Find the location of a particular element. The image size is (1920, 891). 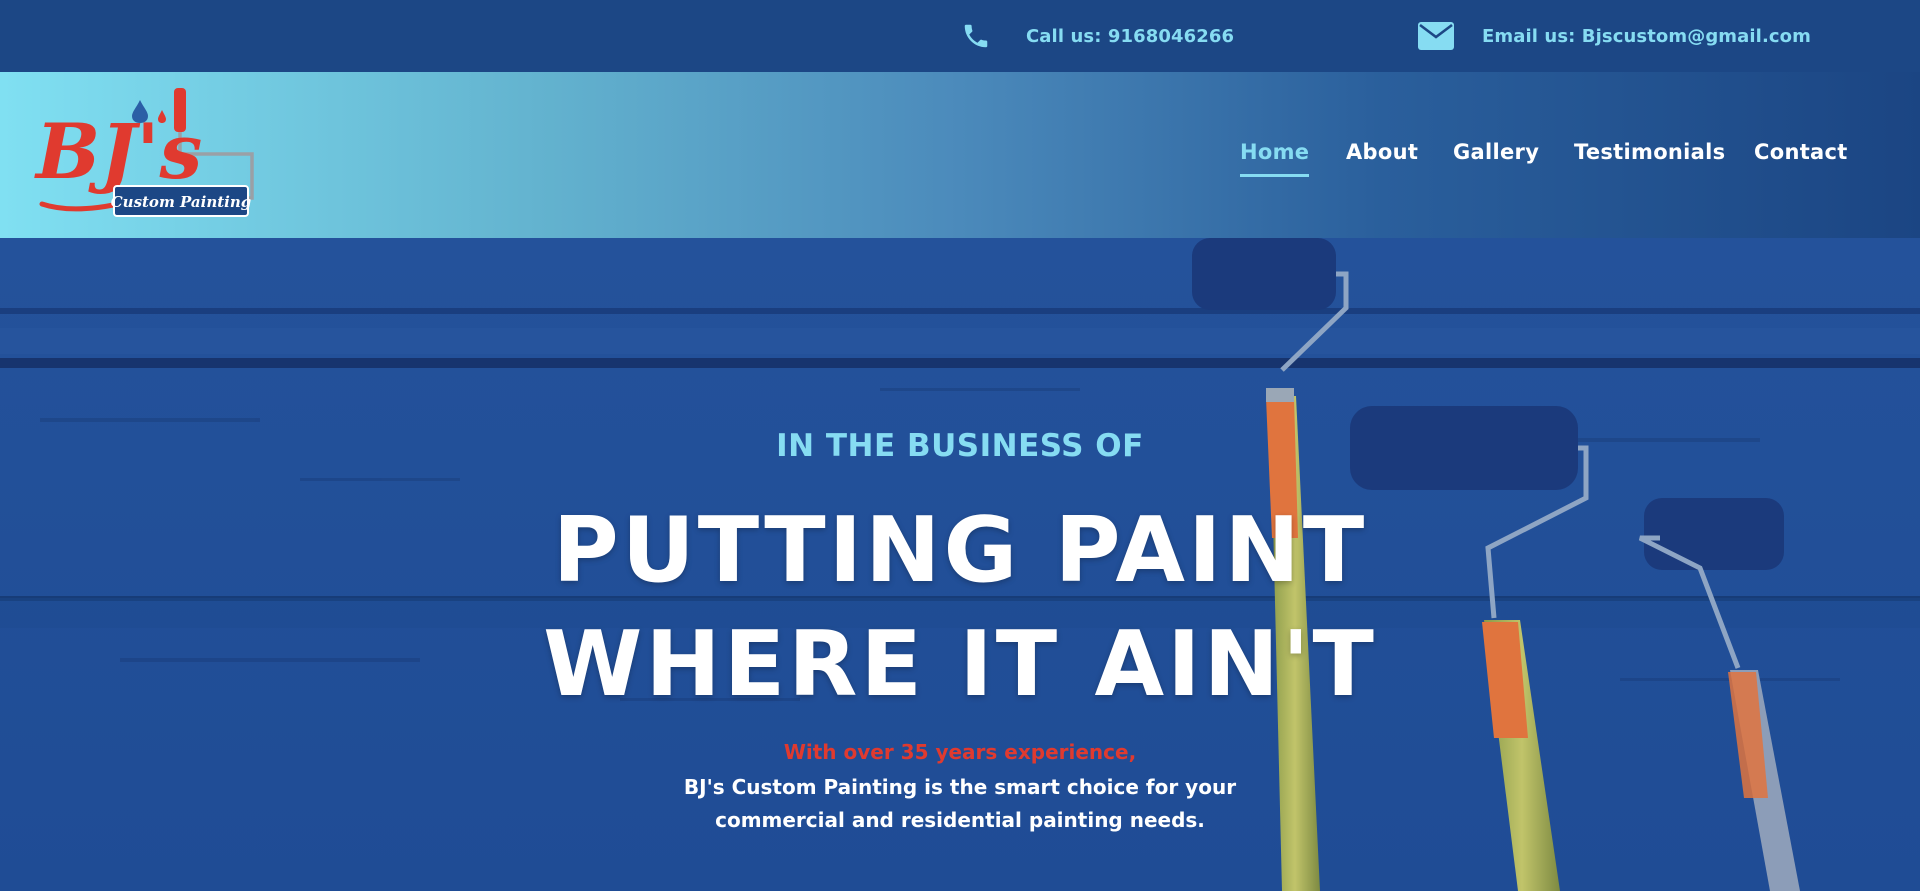

hero-eyebrow: IN THE BUSINESS OF is located at coordinates (960, 446).